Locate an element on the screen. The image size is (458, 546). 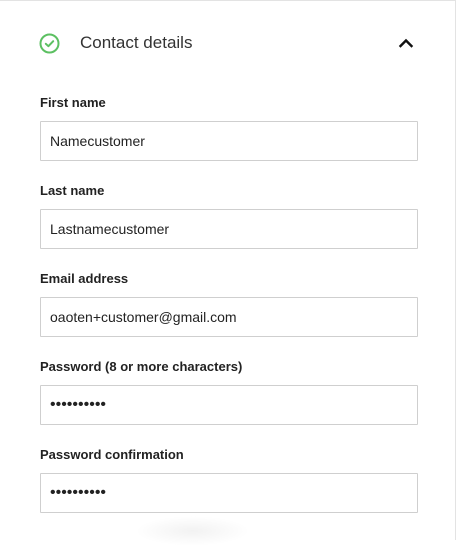
password-confirmation-label: Password confirmation is located at coordinates (112, 454).